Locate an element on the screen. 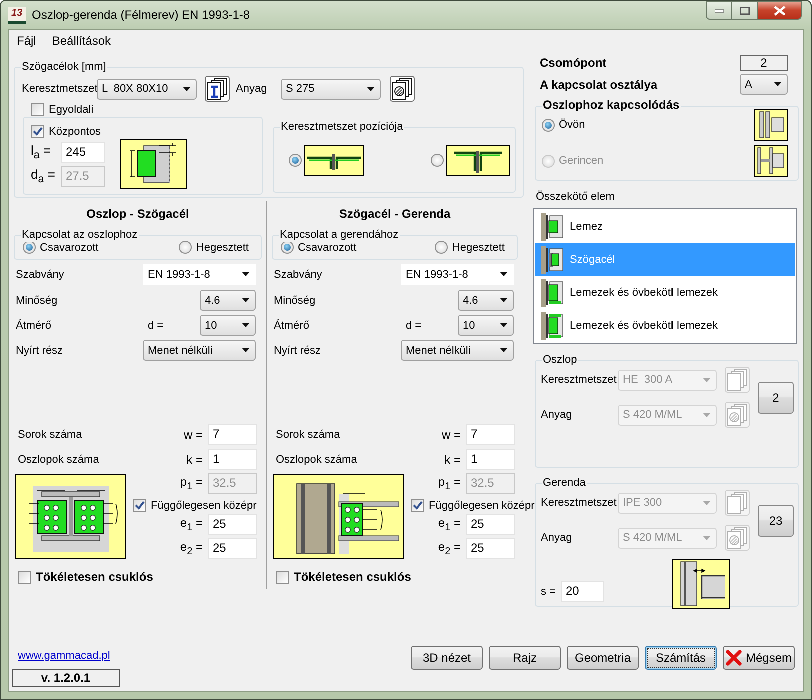  minimize-icon is located at coordinates (719, 10).